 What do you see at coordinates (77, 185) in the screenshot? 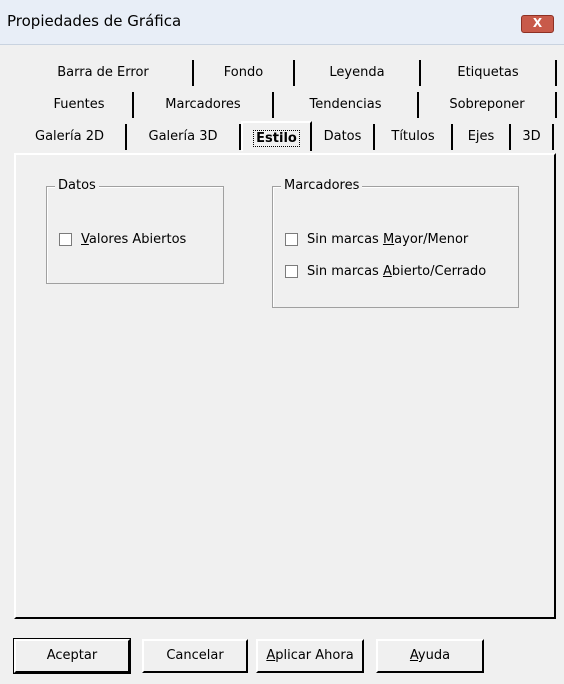
I see `datos-group-legend: Datos` at bounding box center [77, 185].